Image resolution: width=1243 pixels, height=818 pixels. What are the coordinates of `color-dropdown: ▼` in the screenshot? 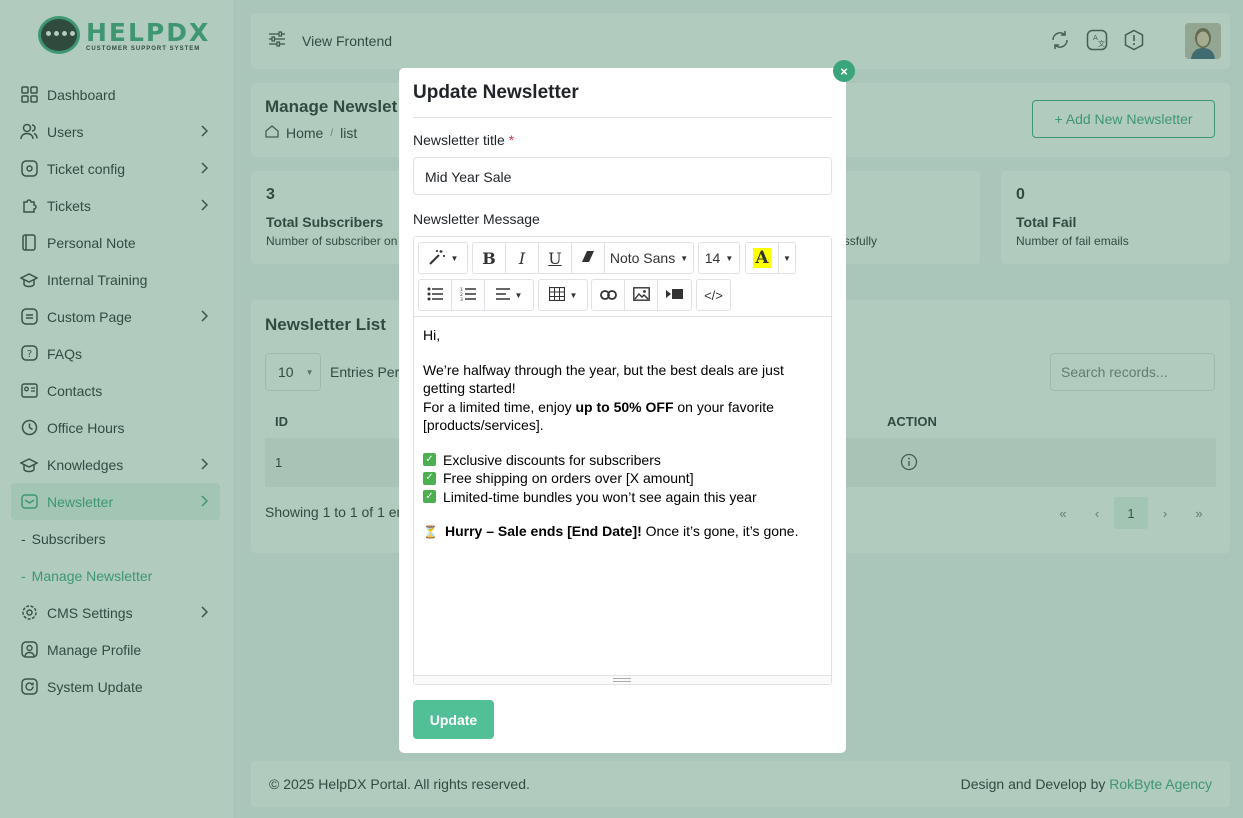 It's located at (787, 258).